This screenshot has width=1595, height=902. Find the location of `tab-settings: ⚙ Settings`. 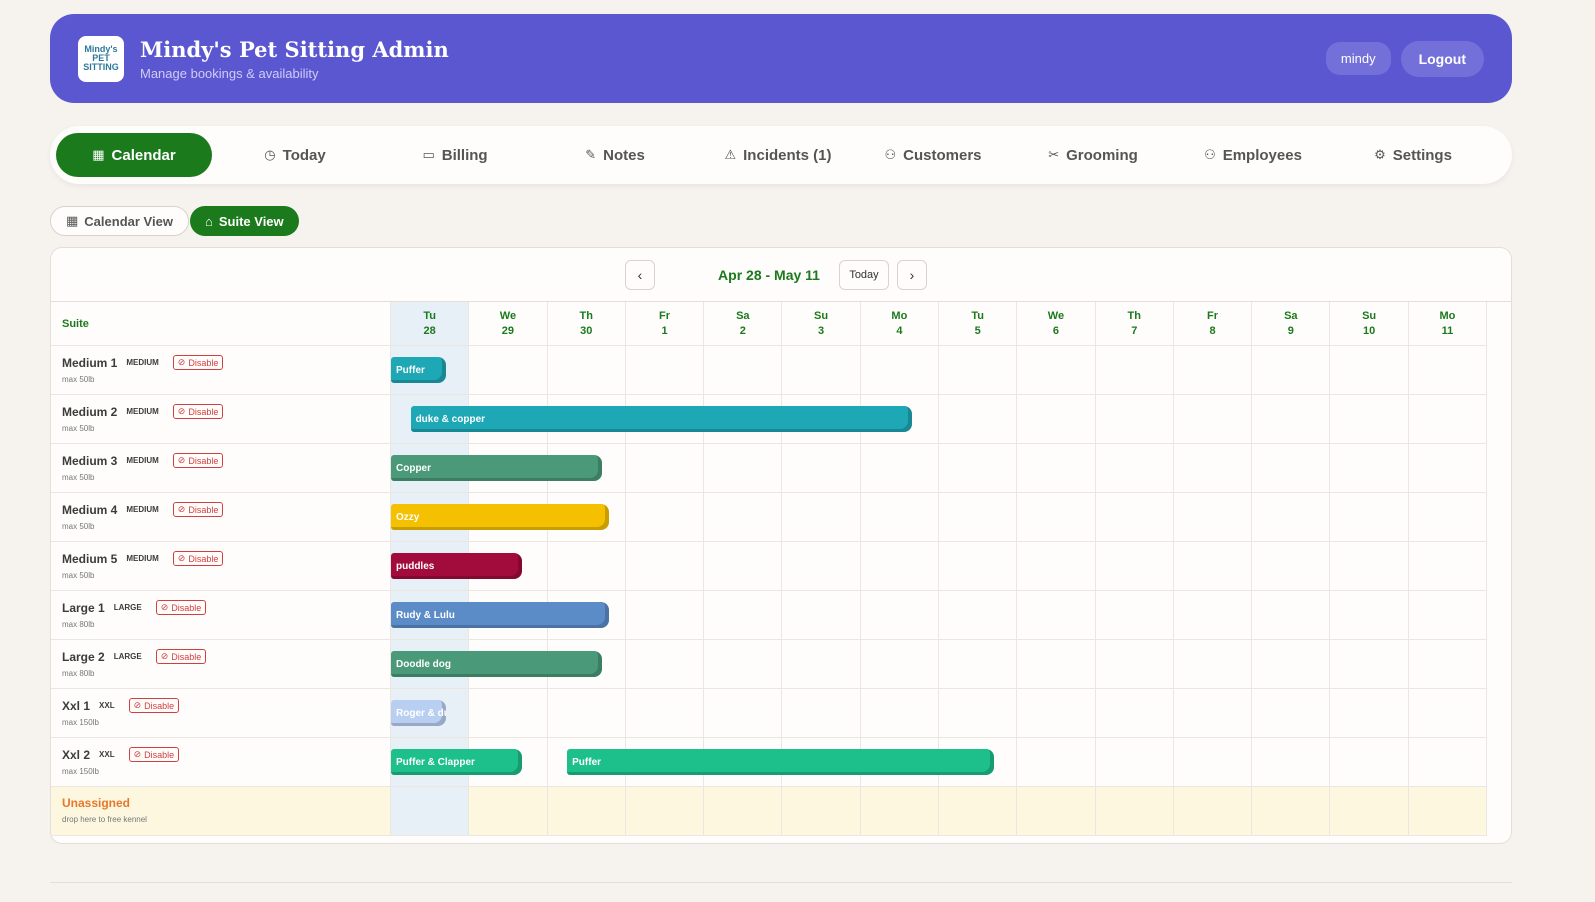

tab-settings: ⚙ Settings is located at coordinates (1413, 155).